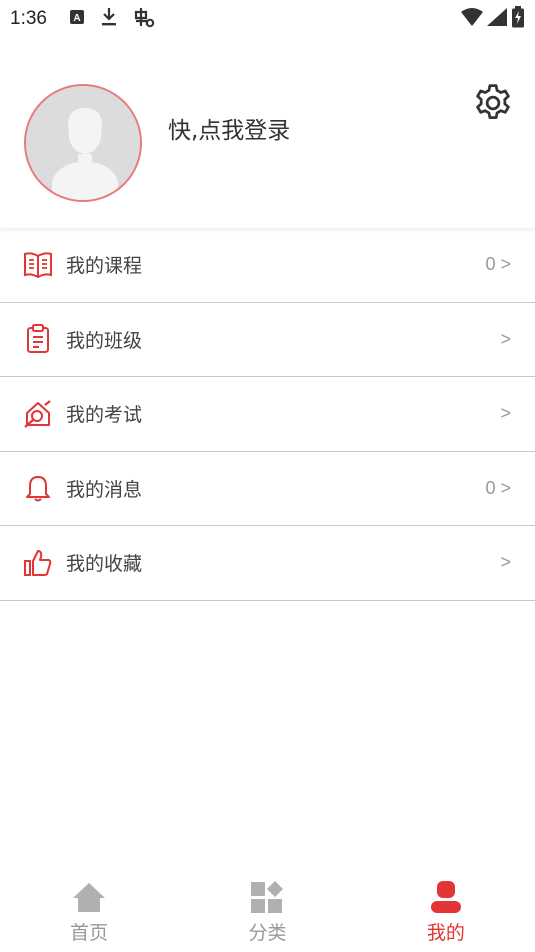 The height and width of the screenshot is (952, 535). I want to click on settings-button, so click(493, 103).